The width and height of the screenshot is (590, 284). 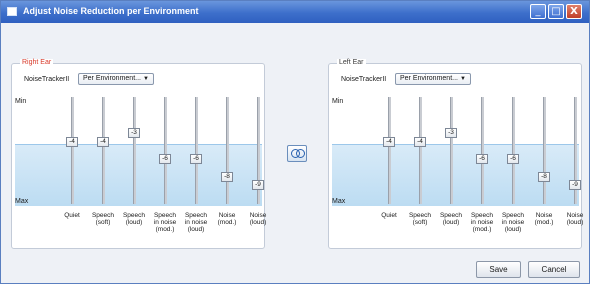 I want to click on cancel-button: Cancel, so click(x=554, y=269).